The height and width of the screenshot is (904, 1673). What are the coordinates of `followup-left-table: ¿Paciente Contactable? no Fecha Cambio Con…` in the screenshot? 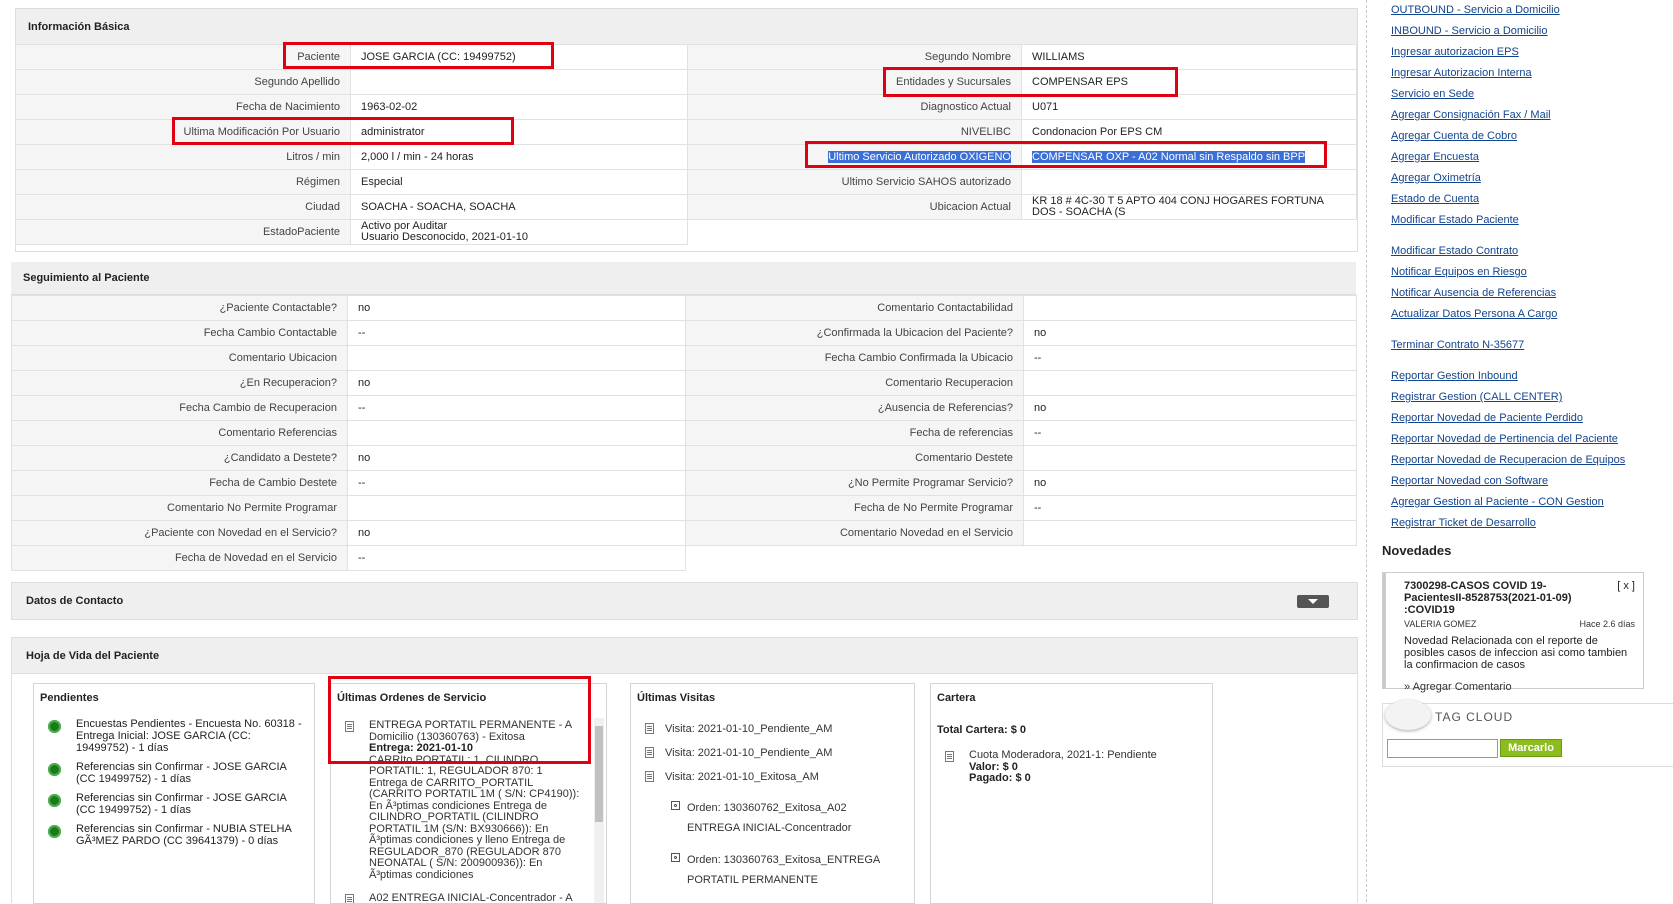 It's located at (348, 433).